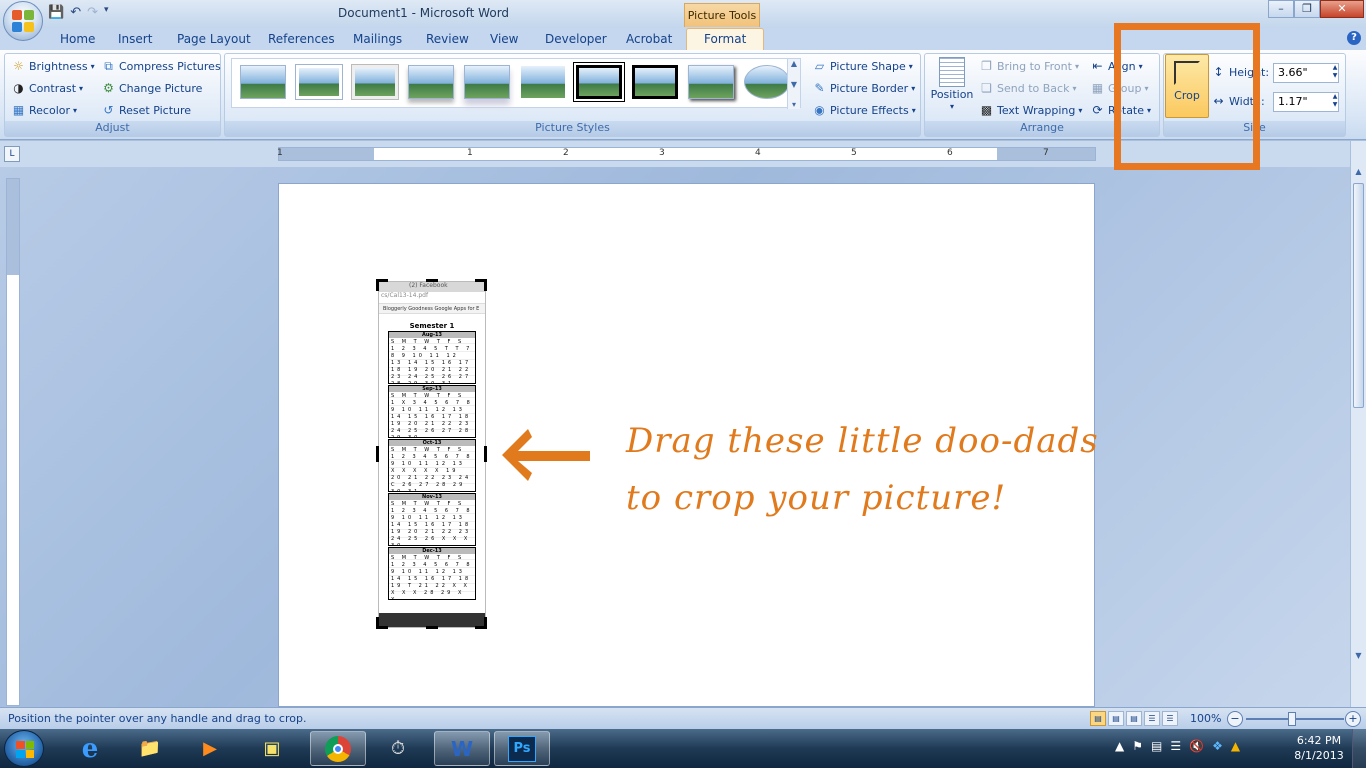 This screenshot has width=1366, height=768. I want to click on gallery-scroll: ▲ ▼ ▾, so click(793, 84).